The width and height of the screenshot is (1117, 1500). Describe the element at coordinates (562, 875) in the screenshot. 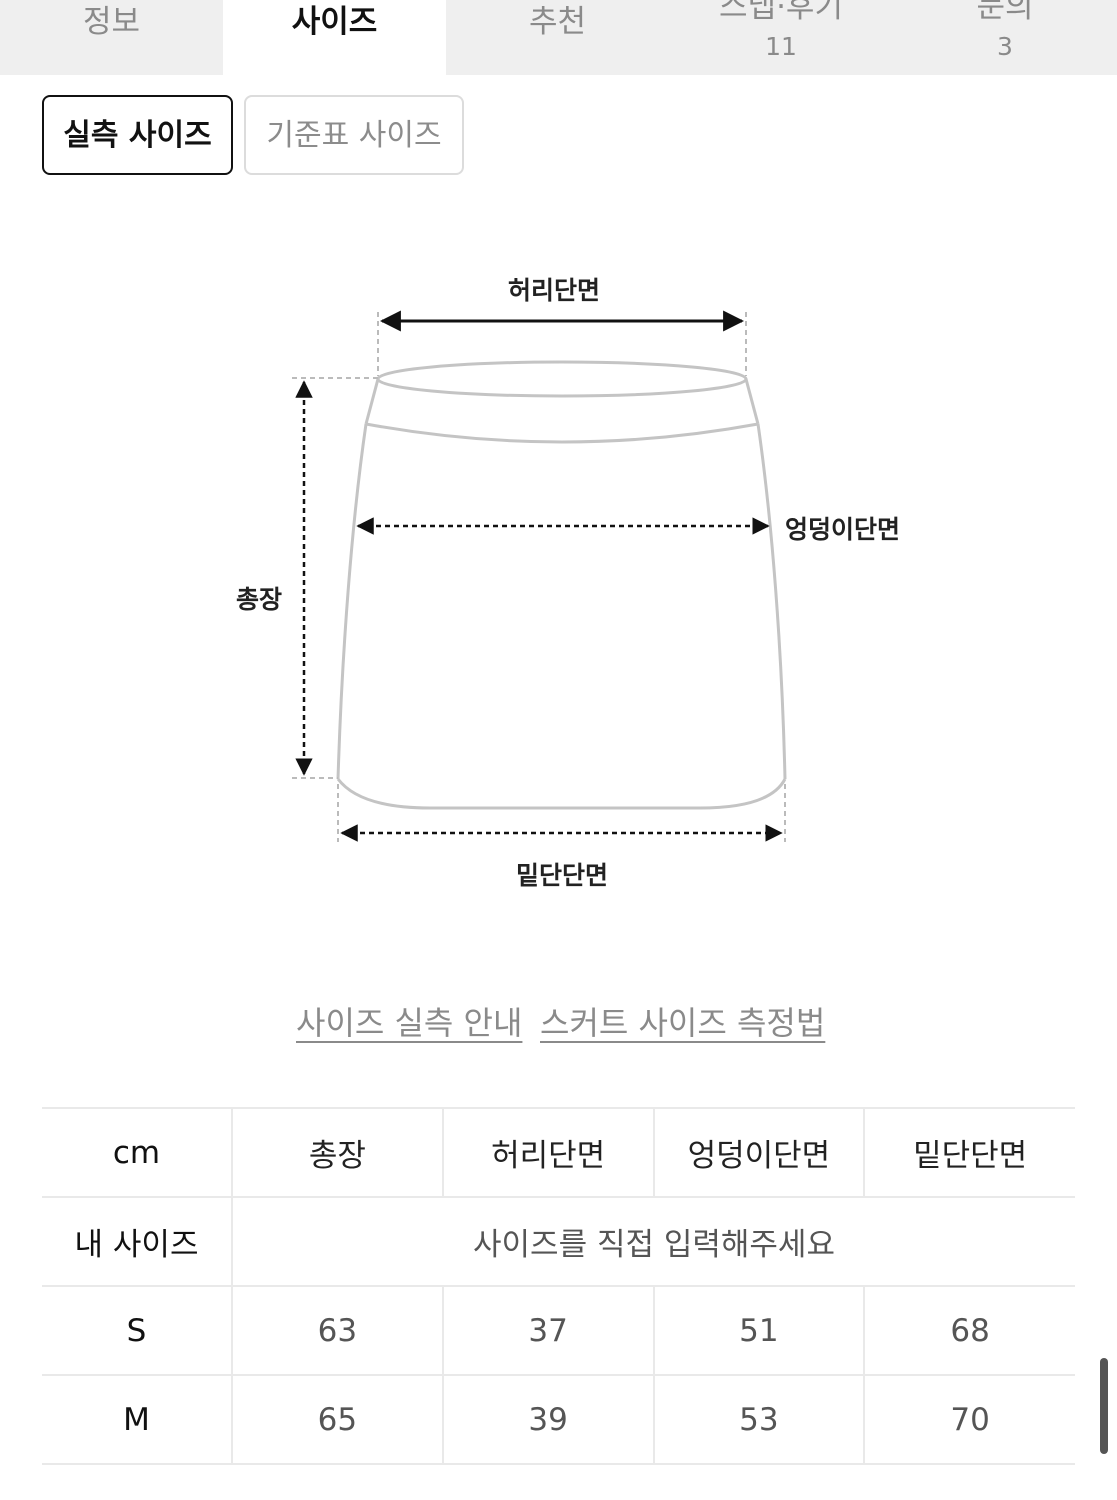

I see `hem-label: 밑단단면` at that location.